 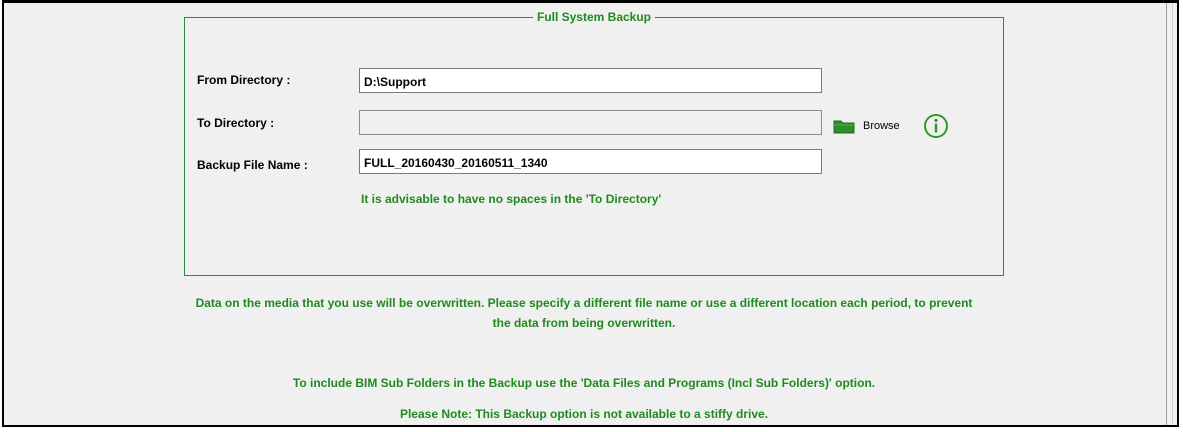 I want to click on folder-icon, so click(x=844, y=127).